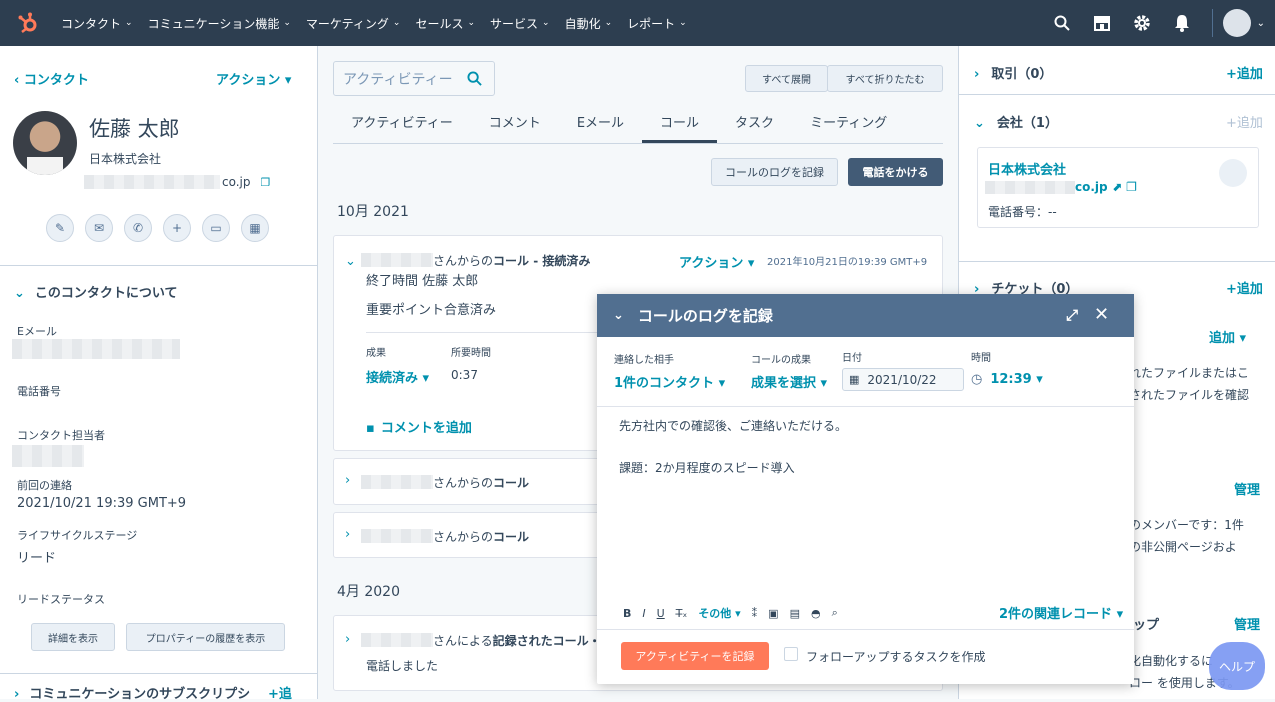 Image resolution: width=1275 pixels, height=702 pixels. Describe the element at coordinates (1061, 612) in the screenshot. I see `related-records-dropdown: 2件の関連レコード ▾` at that location.